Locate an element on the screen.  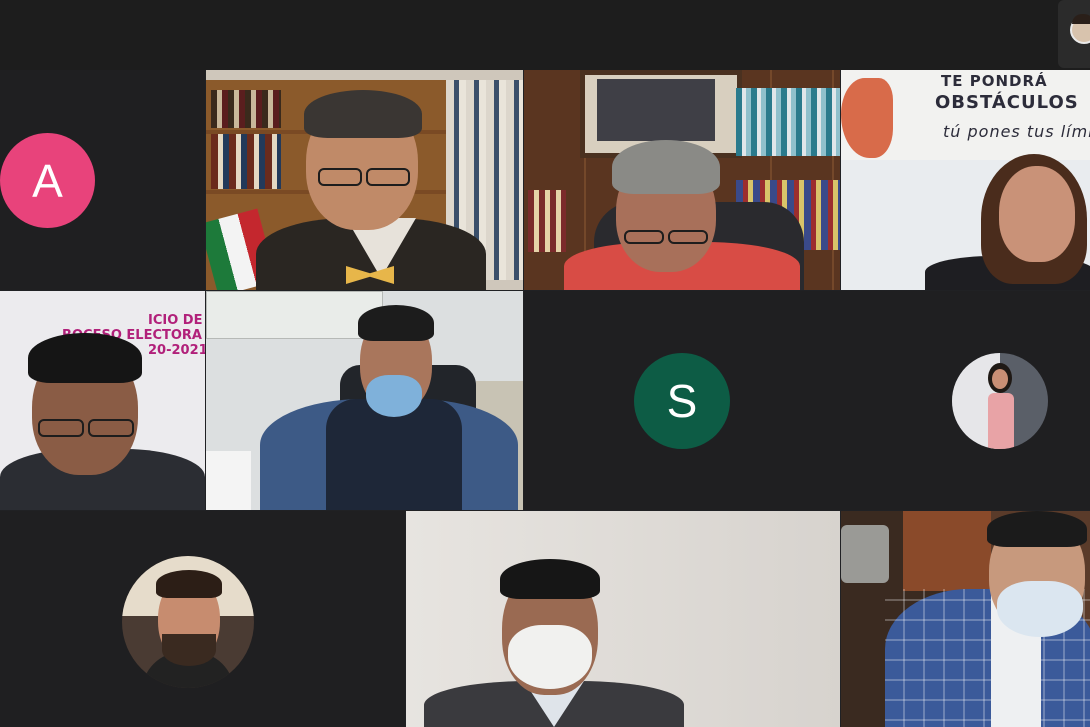
self-view-thumbnail is located at coordinates (1074, 34).